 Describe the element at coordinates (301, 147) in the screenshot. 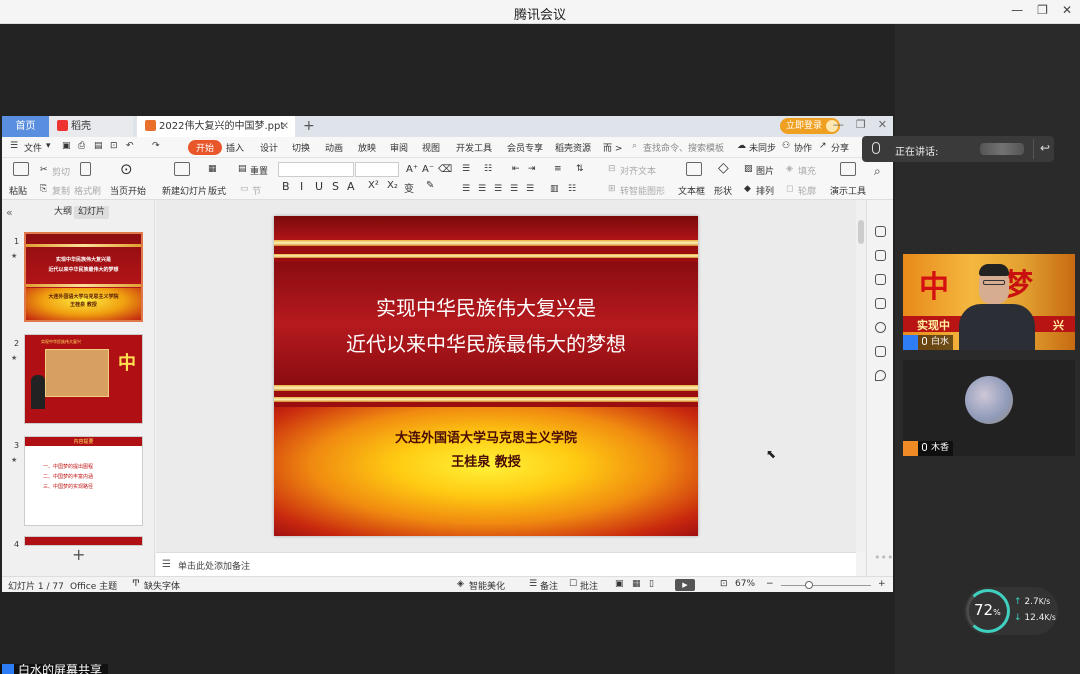

I see `ribbon-tab-transition: 切换` at that location.